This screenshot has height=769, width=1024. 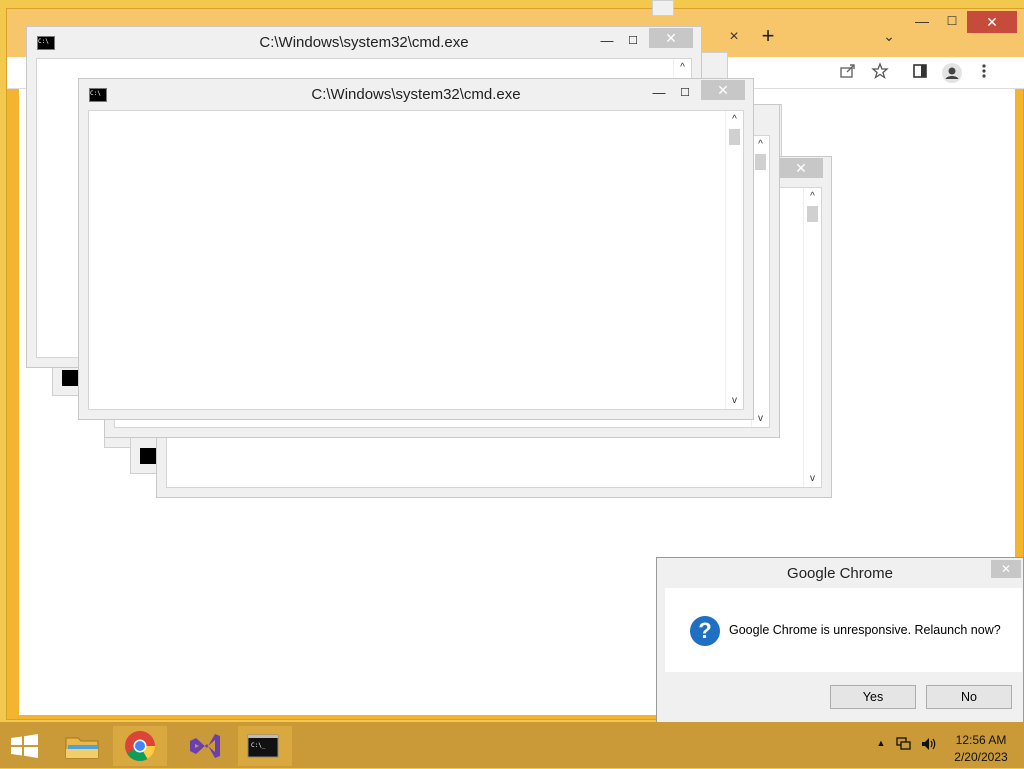 I want to click on visual-studio-icon, so click(x=205, y=746).